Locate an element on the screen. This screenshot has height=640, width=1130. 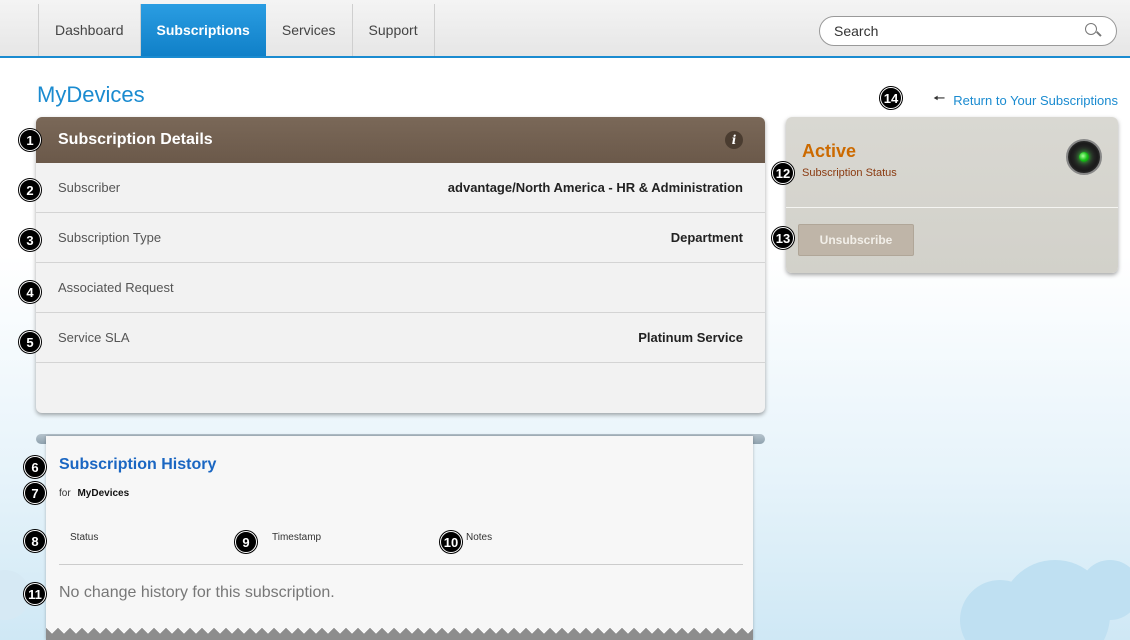
annotation-badge-3: 3 is located at coordinates (30, 240).